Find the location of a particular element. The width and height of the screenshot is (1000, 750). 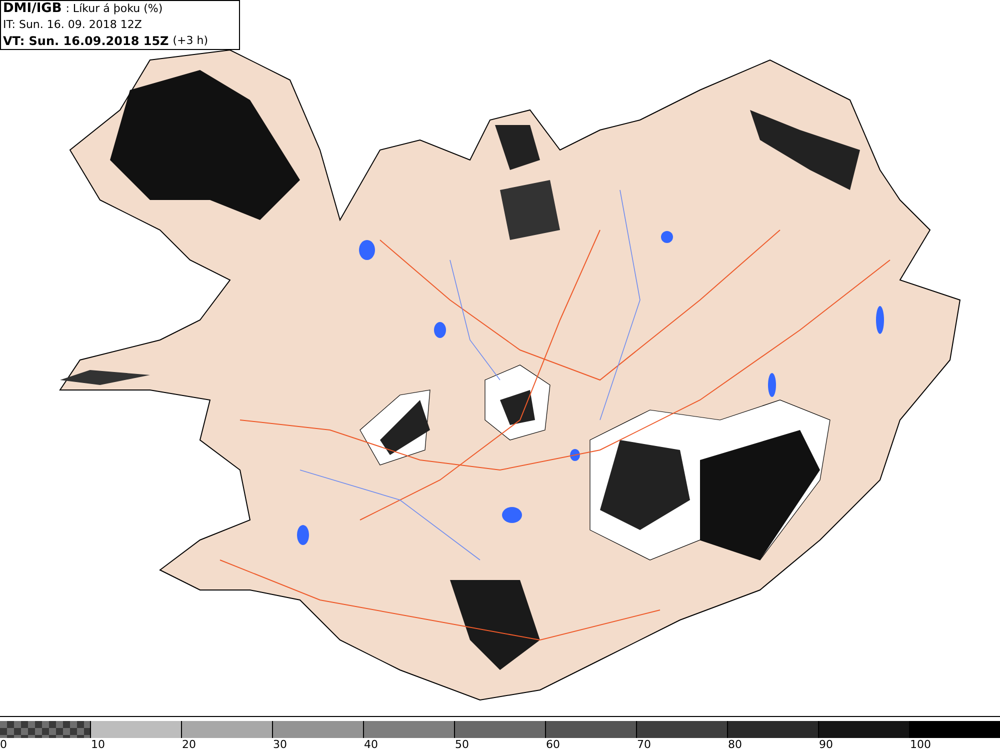

initial-time: IT: Sun. 16. 09. 2018 12Z is located at coordinates (73, 25).